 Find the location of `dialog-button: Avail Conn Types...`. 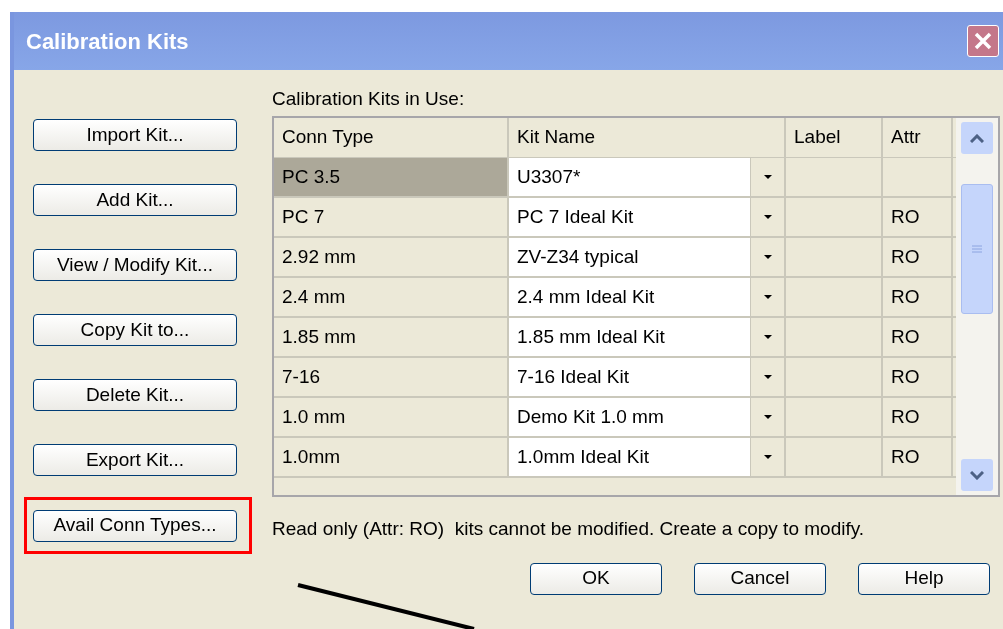

dialog-button: Avail Conn Types... is located at coordinates (135, 525).